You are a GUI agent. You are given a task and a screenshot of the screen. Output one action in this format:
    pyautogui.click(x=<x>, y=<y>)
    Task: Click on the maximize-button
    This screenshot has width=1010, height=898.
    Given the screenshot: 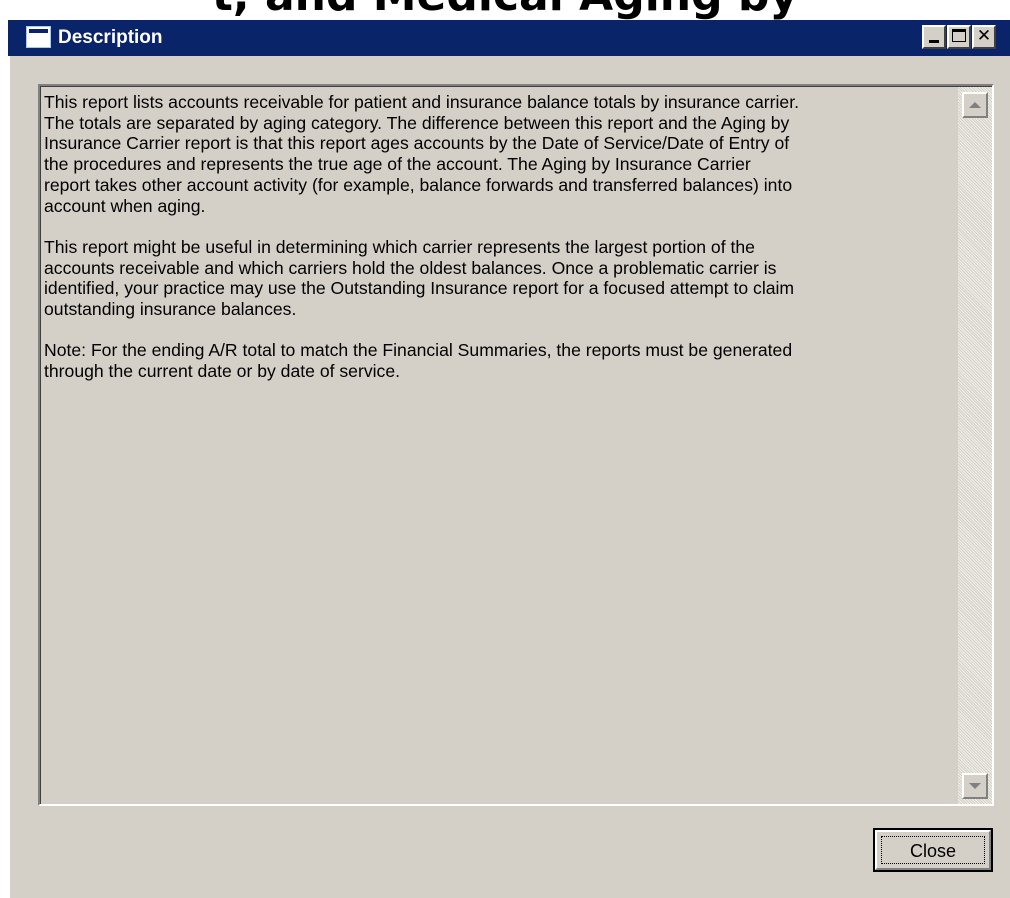 What is the action you would take?
    pyautogui.click(x=959, y=37)
    